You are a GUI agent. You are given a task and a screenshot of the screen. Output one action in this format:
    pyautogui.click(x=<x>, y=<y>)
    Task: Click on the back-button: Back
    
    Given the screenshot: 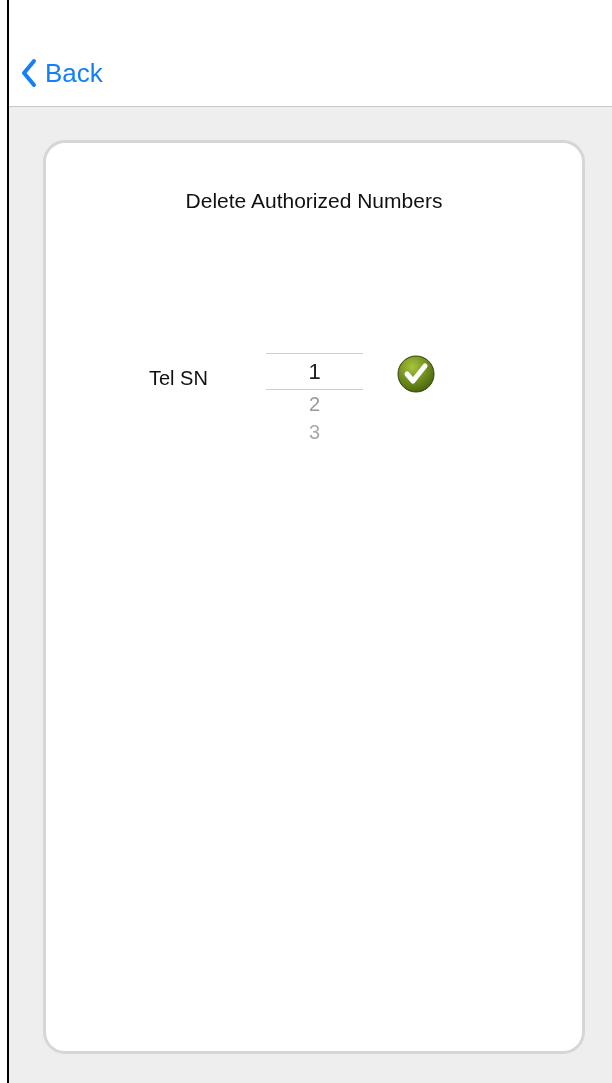 What is the action you would take?
    pyautogui.click(x=62, y=73)
    